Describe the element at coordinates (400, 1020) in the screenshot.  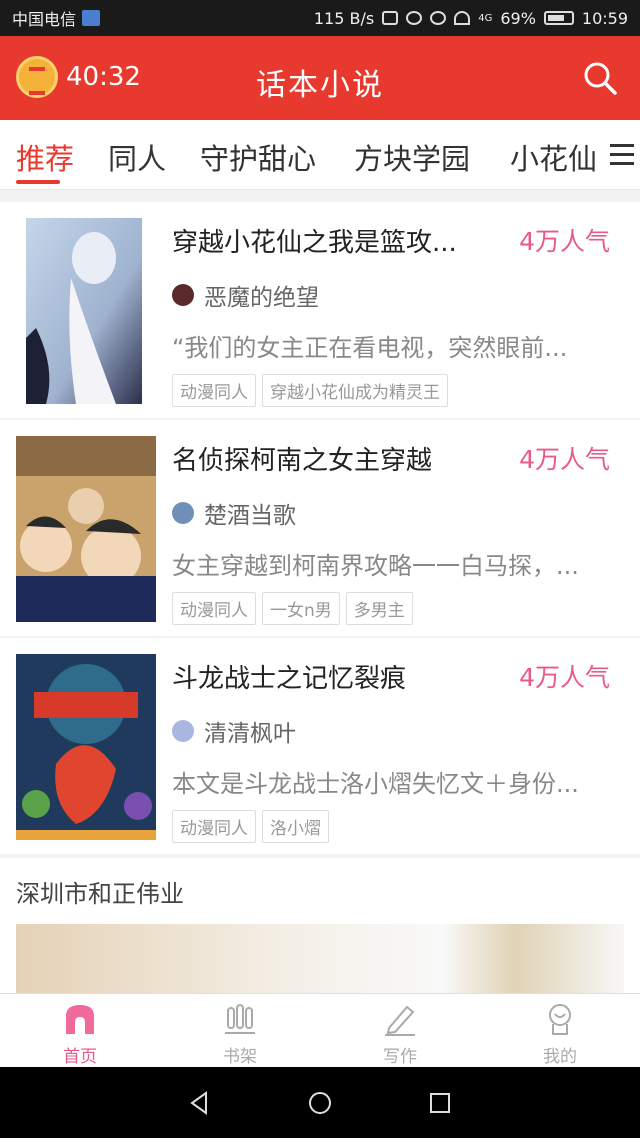
I see `pencil-icon` at that location.